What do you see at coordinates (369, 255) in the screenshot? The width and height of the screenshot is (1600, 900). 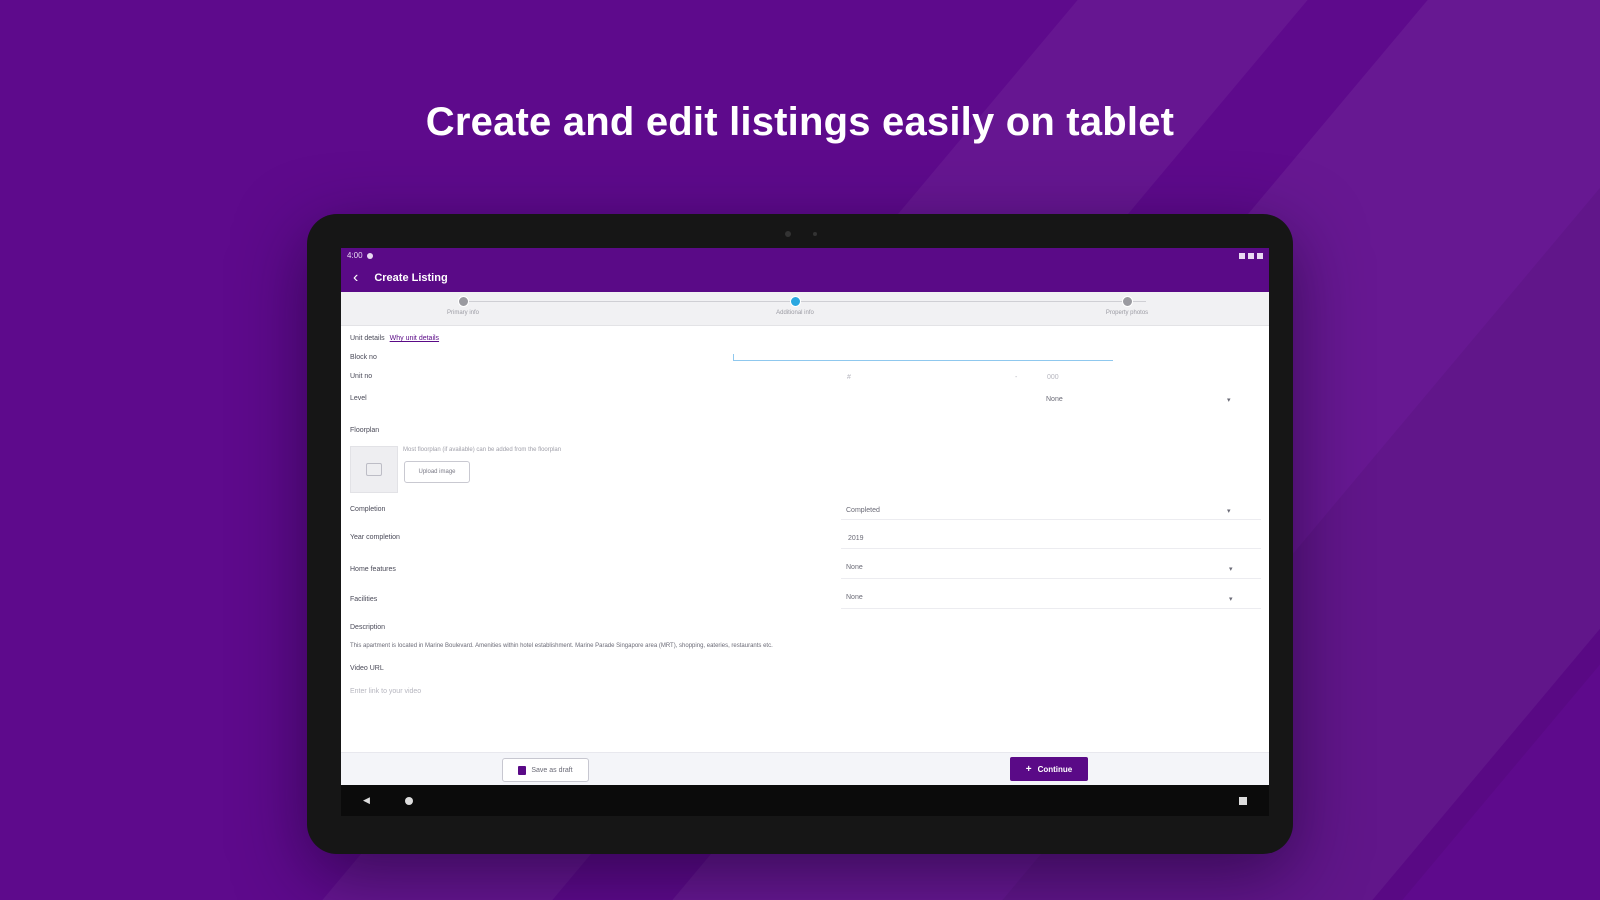 I see `notification-icon` at bounding box center [369, 255].